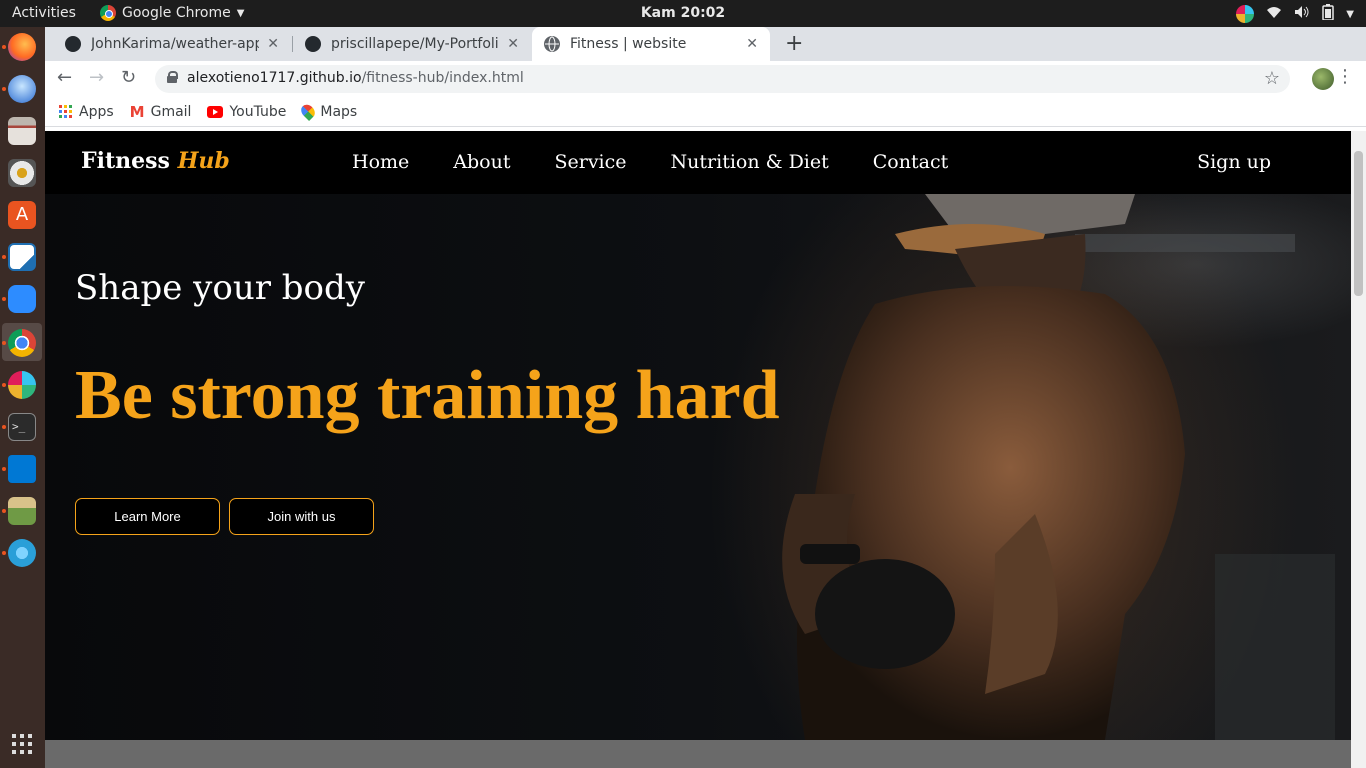 This screenshot has width=1366, height=768. What do you see at coordinates (1323, 79) in the screenshot?
I see `profile-avatar` at bounding box center [1323, 79].